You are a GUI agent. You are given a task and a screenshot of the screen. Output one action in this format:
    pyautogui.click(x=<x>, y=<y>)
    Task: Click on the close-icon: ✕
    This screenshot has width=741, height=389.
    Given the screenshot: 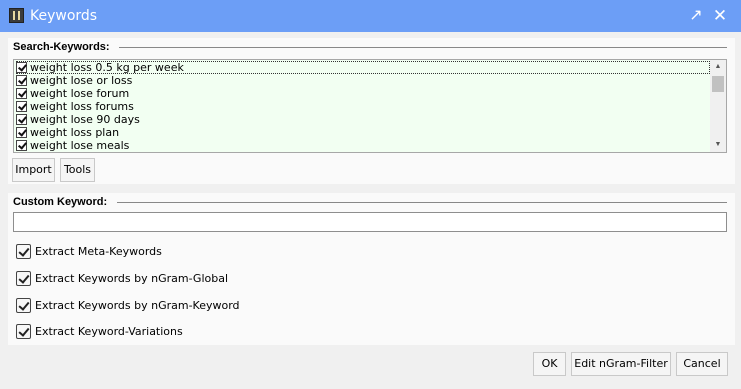 What is the action you would take?
    pyautogui.click(x=720, y=16)
    